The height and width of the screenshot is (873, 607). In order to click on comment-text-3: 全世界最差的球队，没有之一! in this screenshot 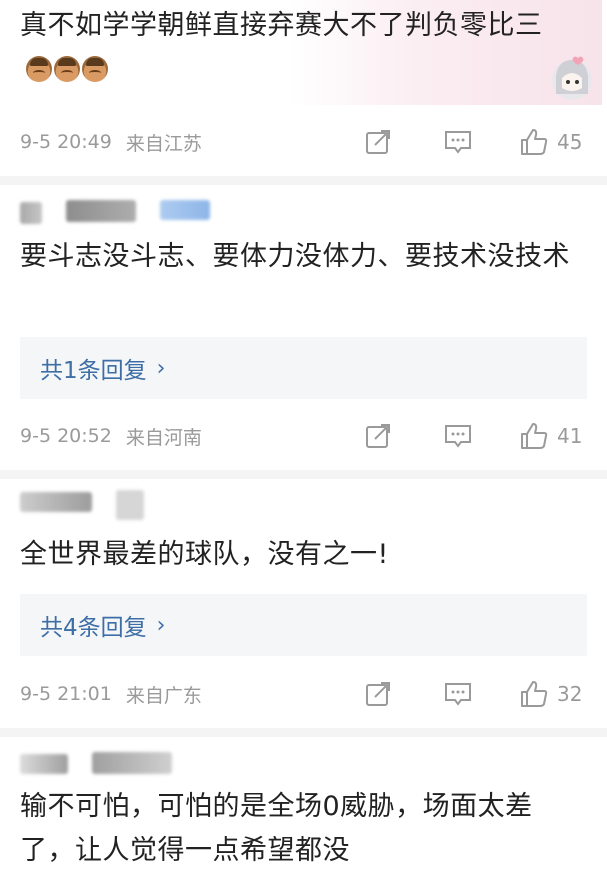, I will do `click(204, 554)`.